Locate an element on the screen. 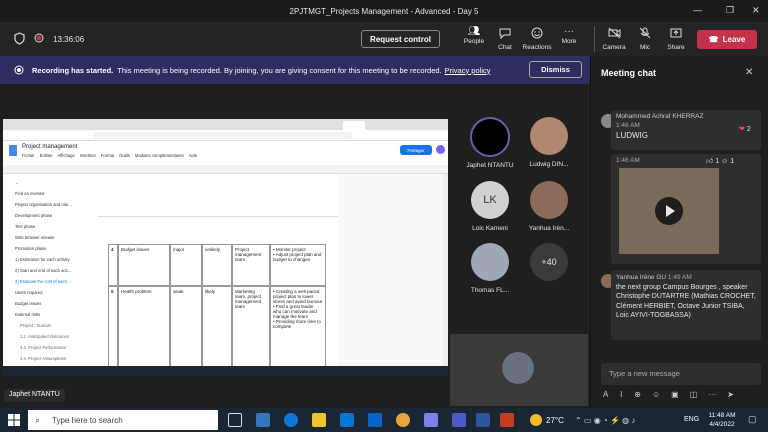  menu-item: Modules complémentaires is located at coordinates (159, 155).